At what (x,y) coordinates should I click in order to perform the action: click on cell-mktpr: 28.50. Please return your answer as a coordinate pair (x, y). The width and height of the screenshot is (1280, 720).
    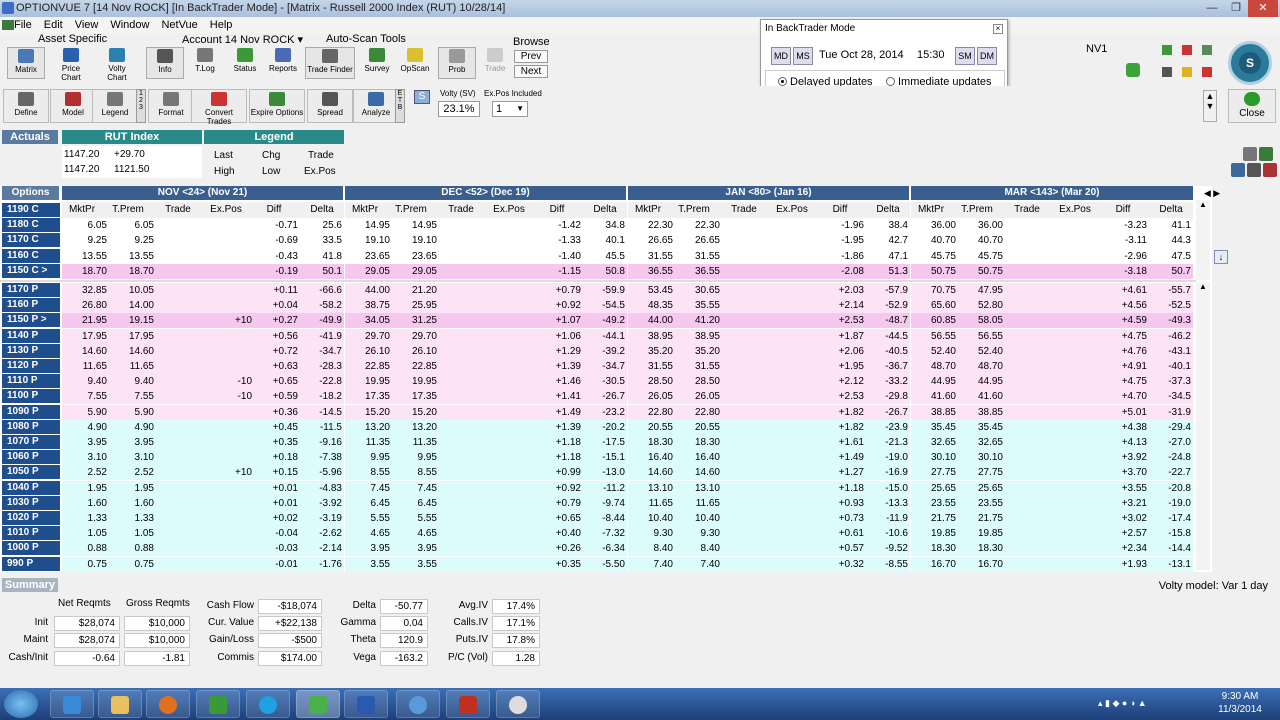
    Looking at the image, I should click on (651, 381).